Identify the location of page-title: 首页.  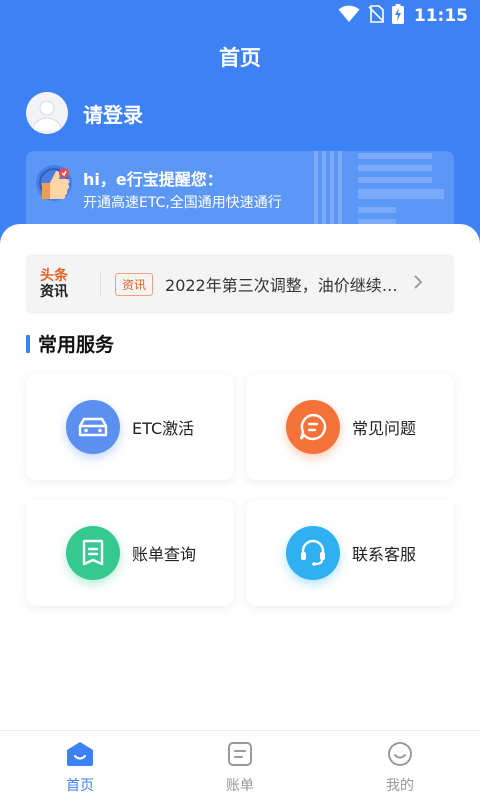
(240, 58).